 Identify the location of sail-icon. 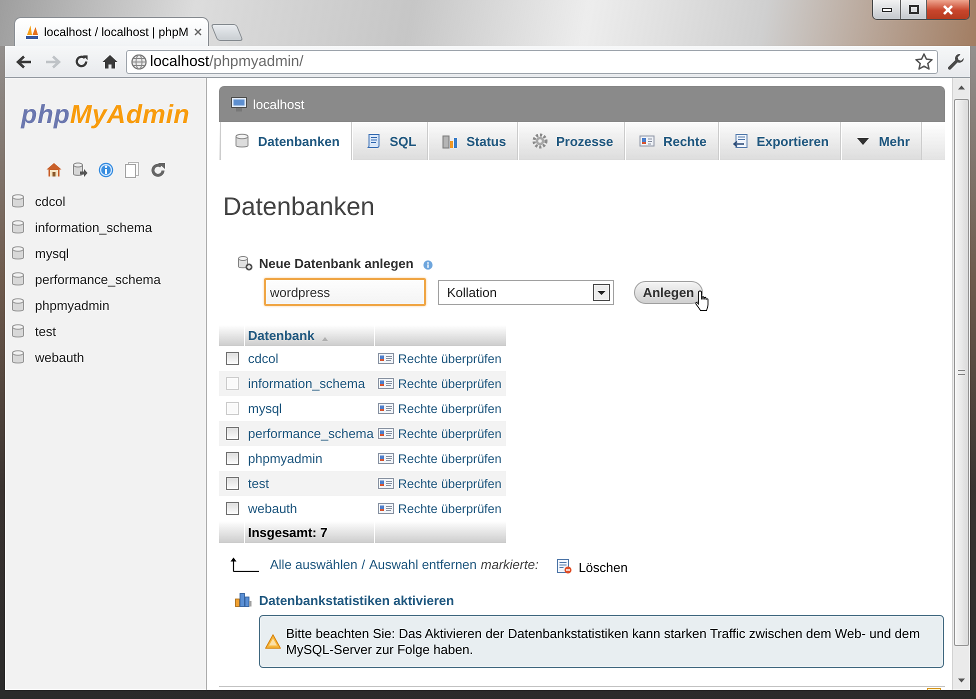
(32, 32).